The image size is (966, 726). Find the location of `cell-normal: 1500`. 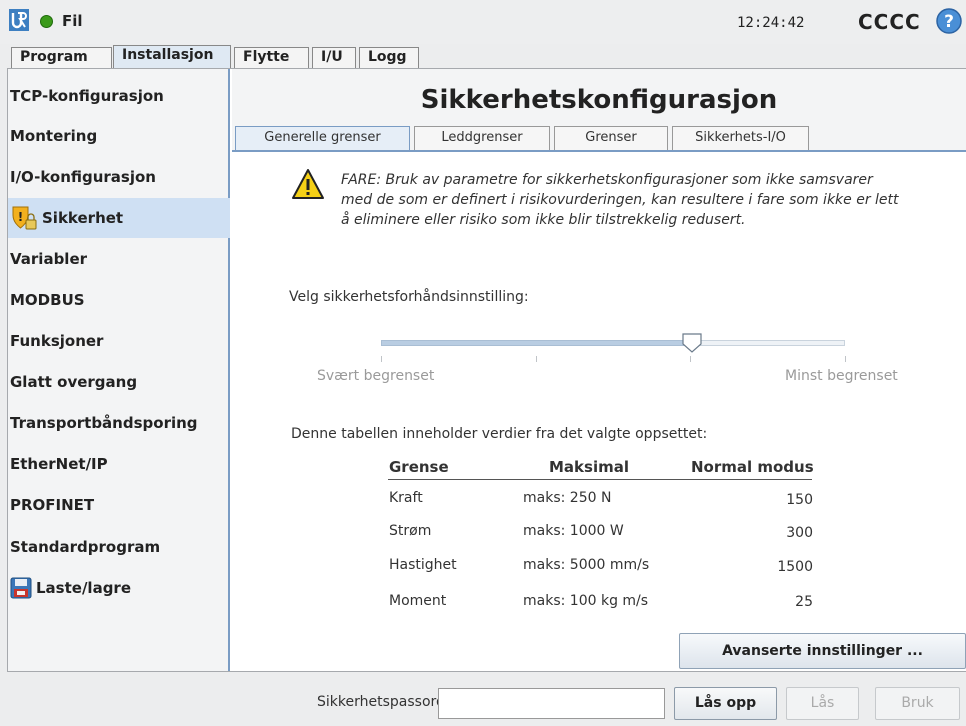

cell-normal: 1500 is located at coordinates (795, 567).